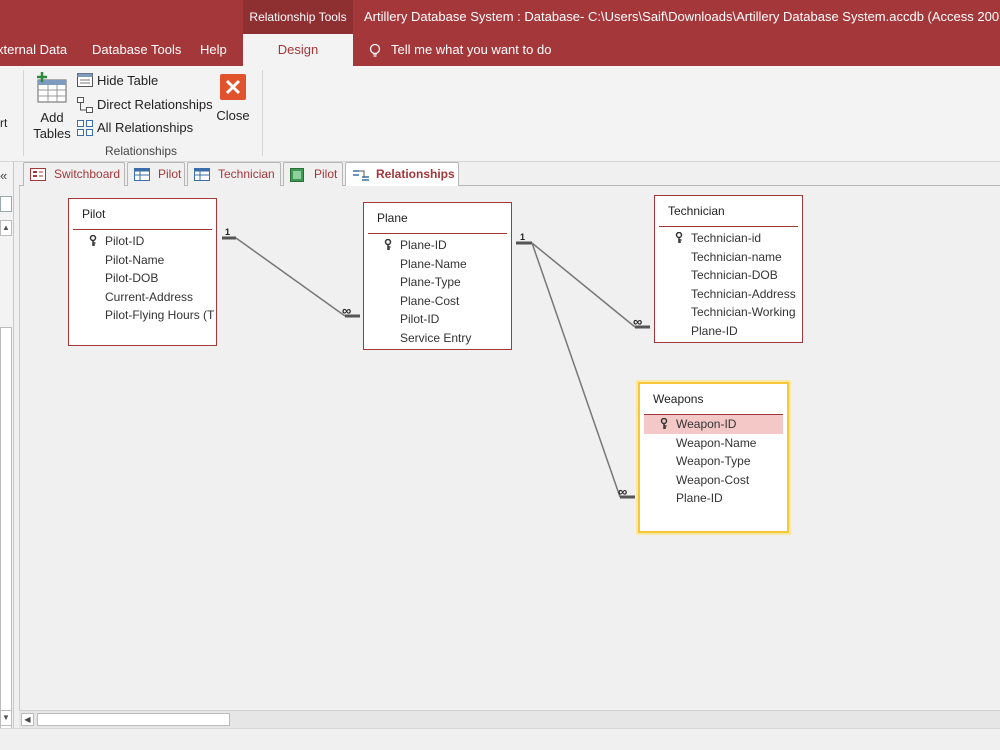 This screenshot has height=750, width=1000. What do you see at coordinates (156, 174) in the screenshot?
I see `tab-pilot-table: Pilot` at bounding box center [156, 174].